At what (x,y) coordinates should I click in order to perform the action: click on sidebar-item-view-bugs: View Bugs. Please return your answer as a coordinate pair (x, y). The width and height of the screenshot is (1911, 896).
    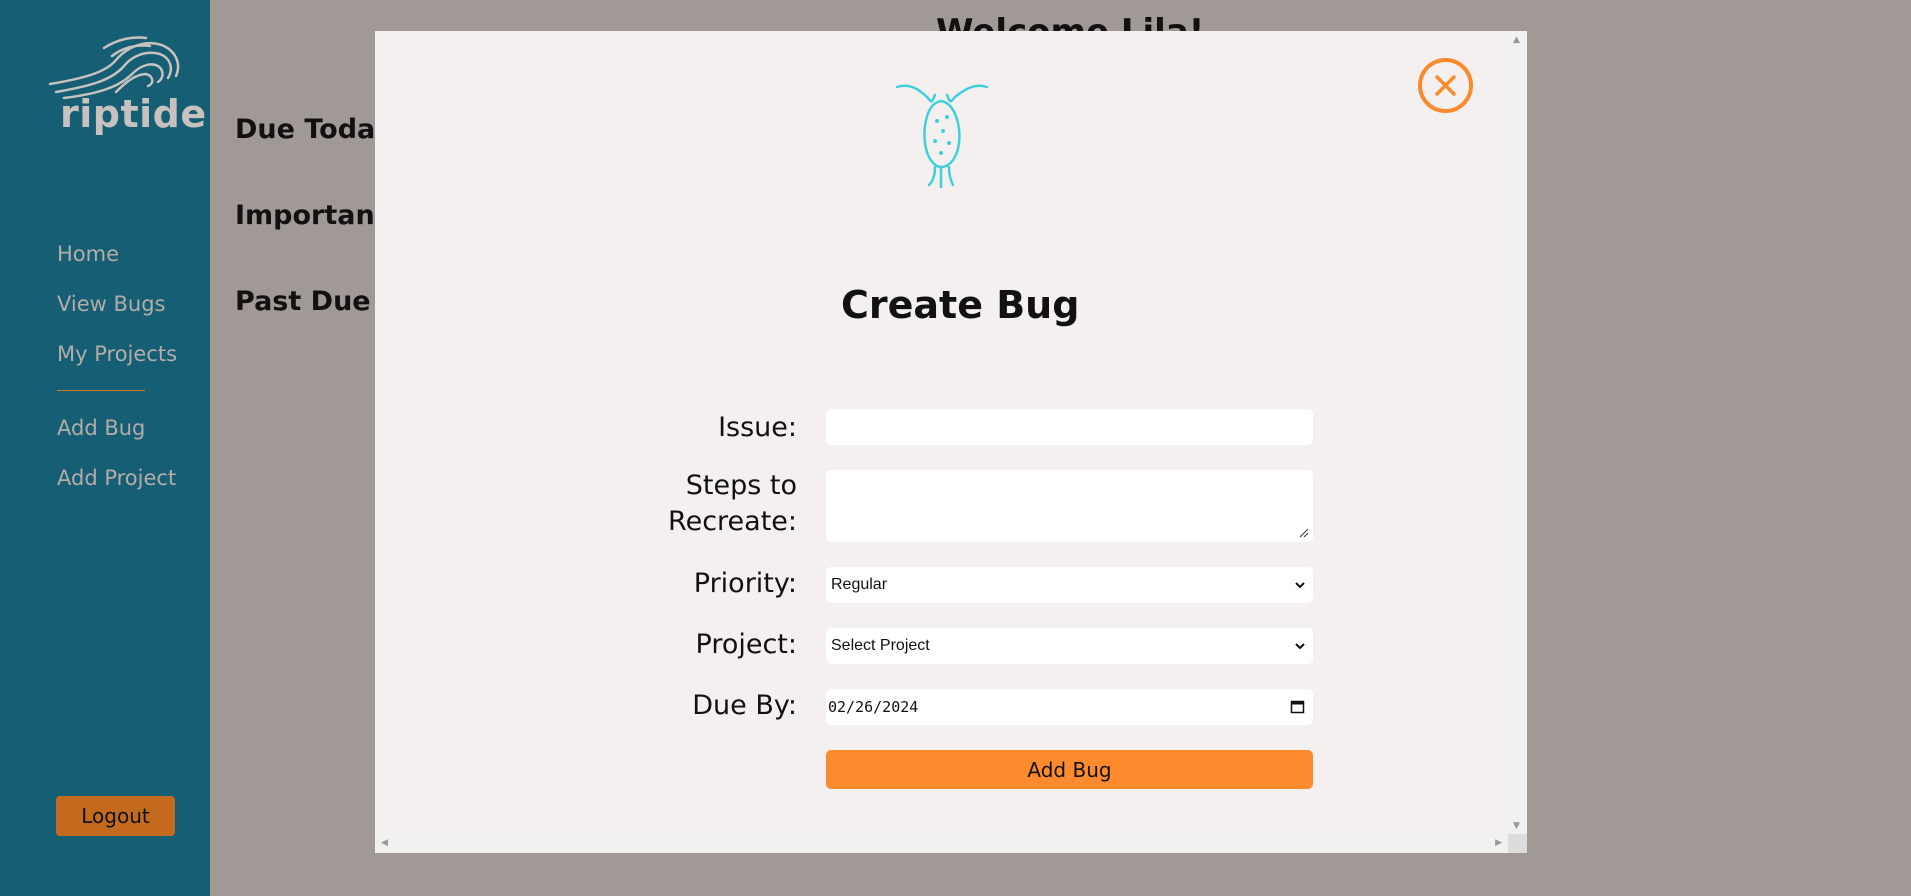
    Looking at the image, I should click on (111, 304).